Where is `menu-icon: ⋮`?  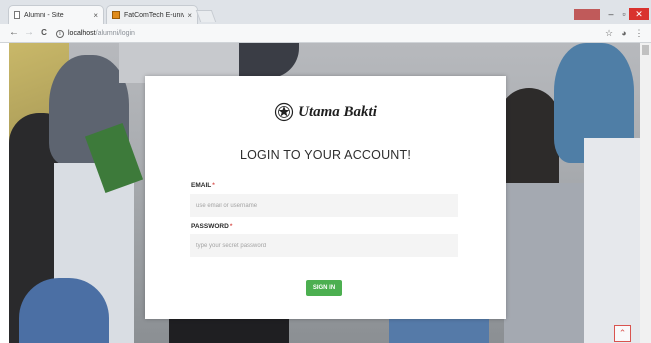
menu-icon: ⋮ is located at coordinates (639, 33).